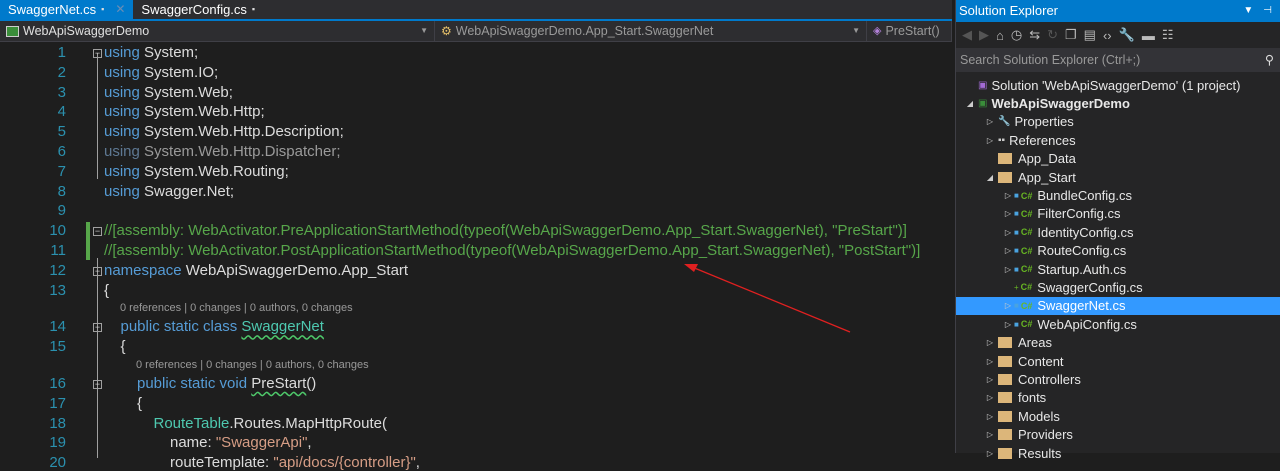 This screenshot has height=471, width=1280. Describe the element at coordinates (1042, 140) in the screenshot. I see `tree-item-label: References` at that location.